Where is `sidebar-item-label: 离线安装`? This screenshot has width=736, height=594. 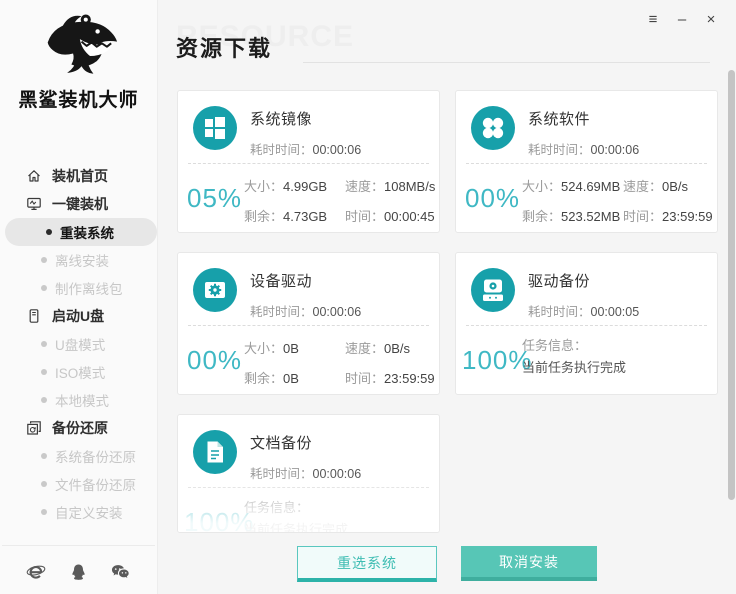 sidebar-item-label: 离线安装 is located at coordinates (82, 261).